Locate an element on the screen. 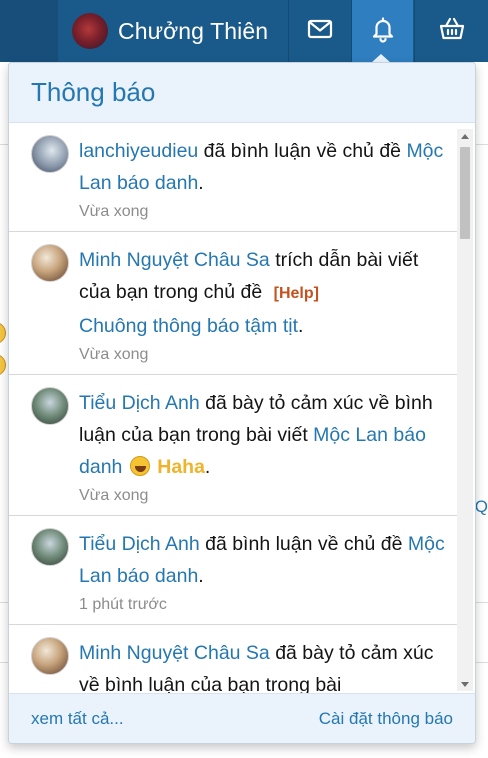 Image resolution: width=488 pixels, height=758 pixels. notification-time: 1 phút trước is located at coordinates (123, 604).